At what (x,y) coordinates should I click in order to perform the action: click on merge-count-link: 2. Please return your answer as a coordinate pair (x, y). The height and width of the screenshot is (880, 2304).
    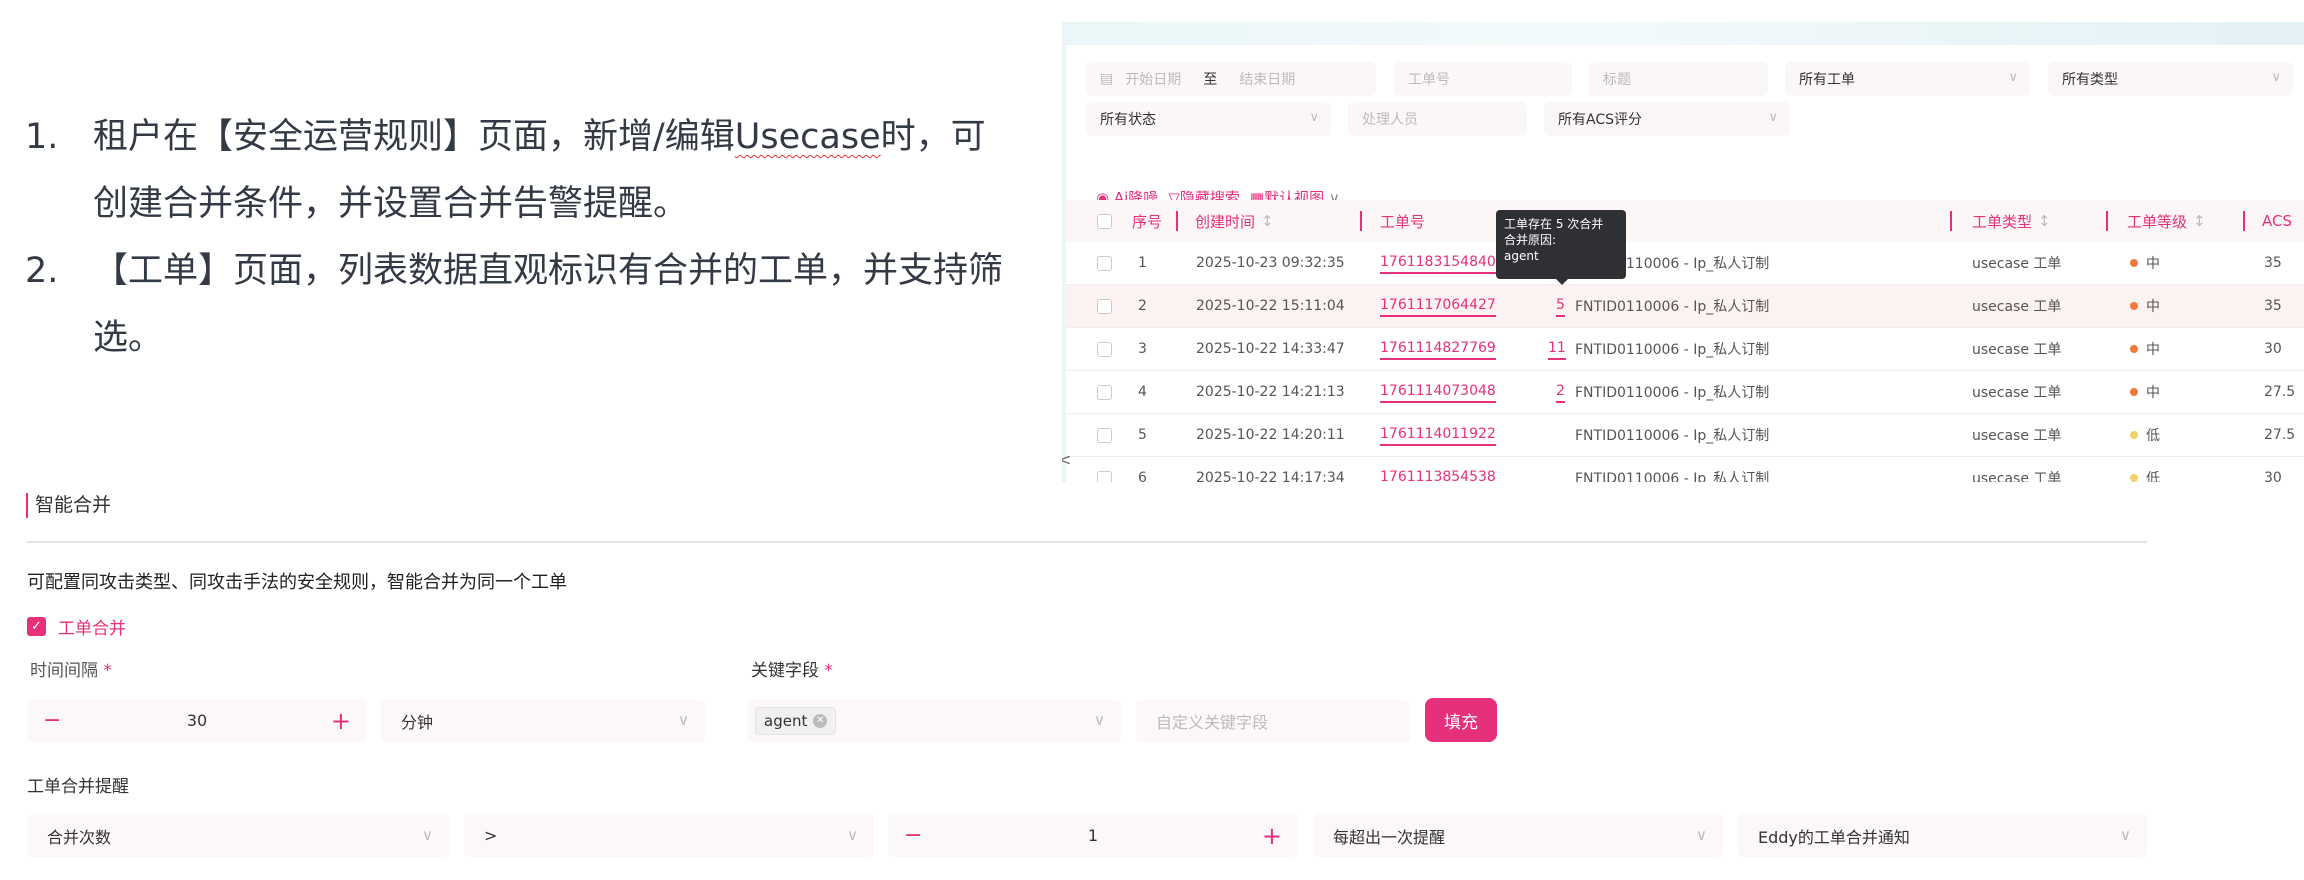
    Looking at the image, I should click on (1560, 392).